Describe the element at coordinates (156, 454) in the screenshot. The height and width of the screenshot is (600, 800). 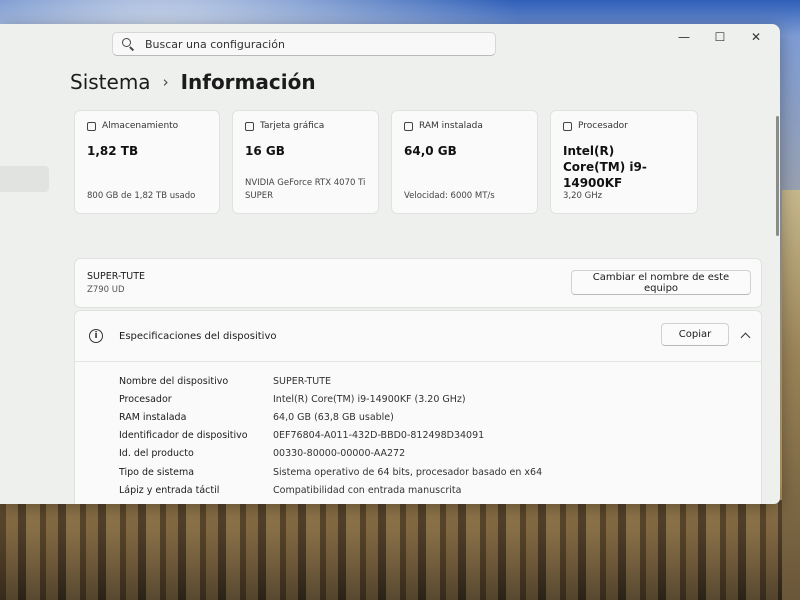
I see `spec-label: Id. del producto` at that location.